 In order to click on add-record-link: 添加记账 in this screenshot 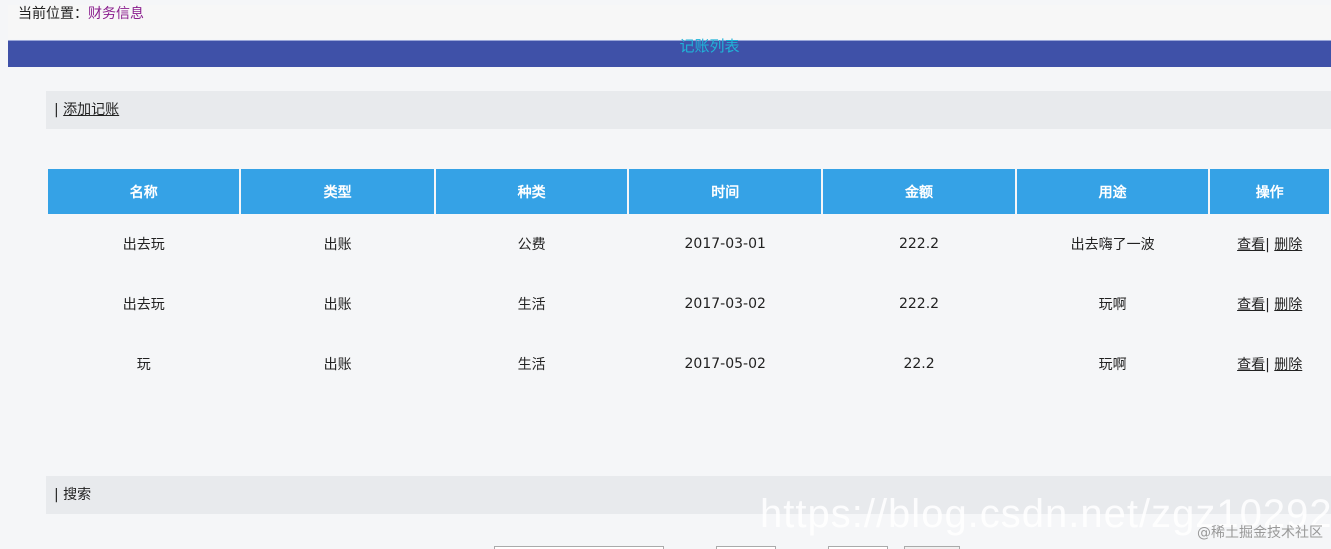, I will do `click(91, 110)`.